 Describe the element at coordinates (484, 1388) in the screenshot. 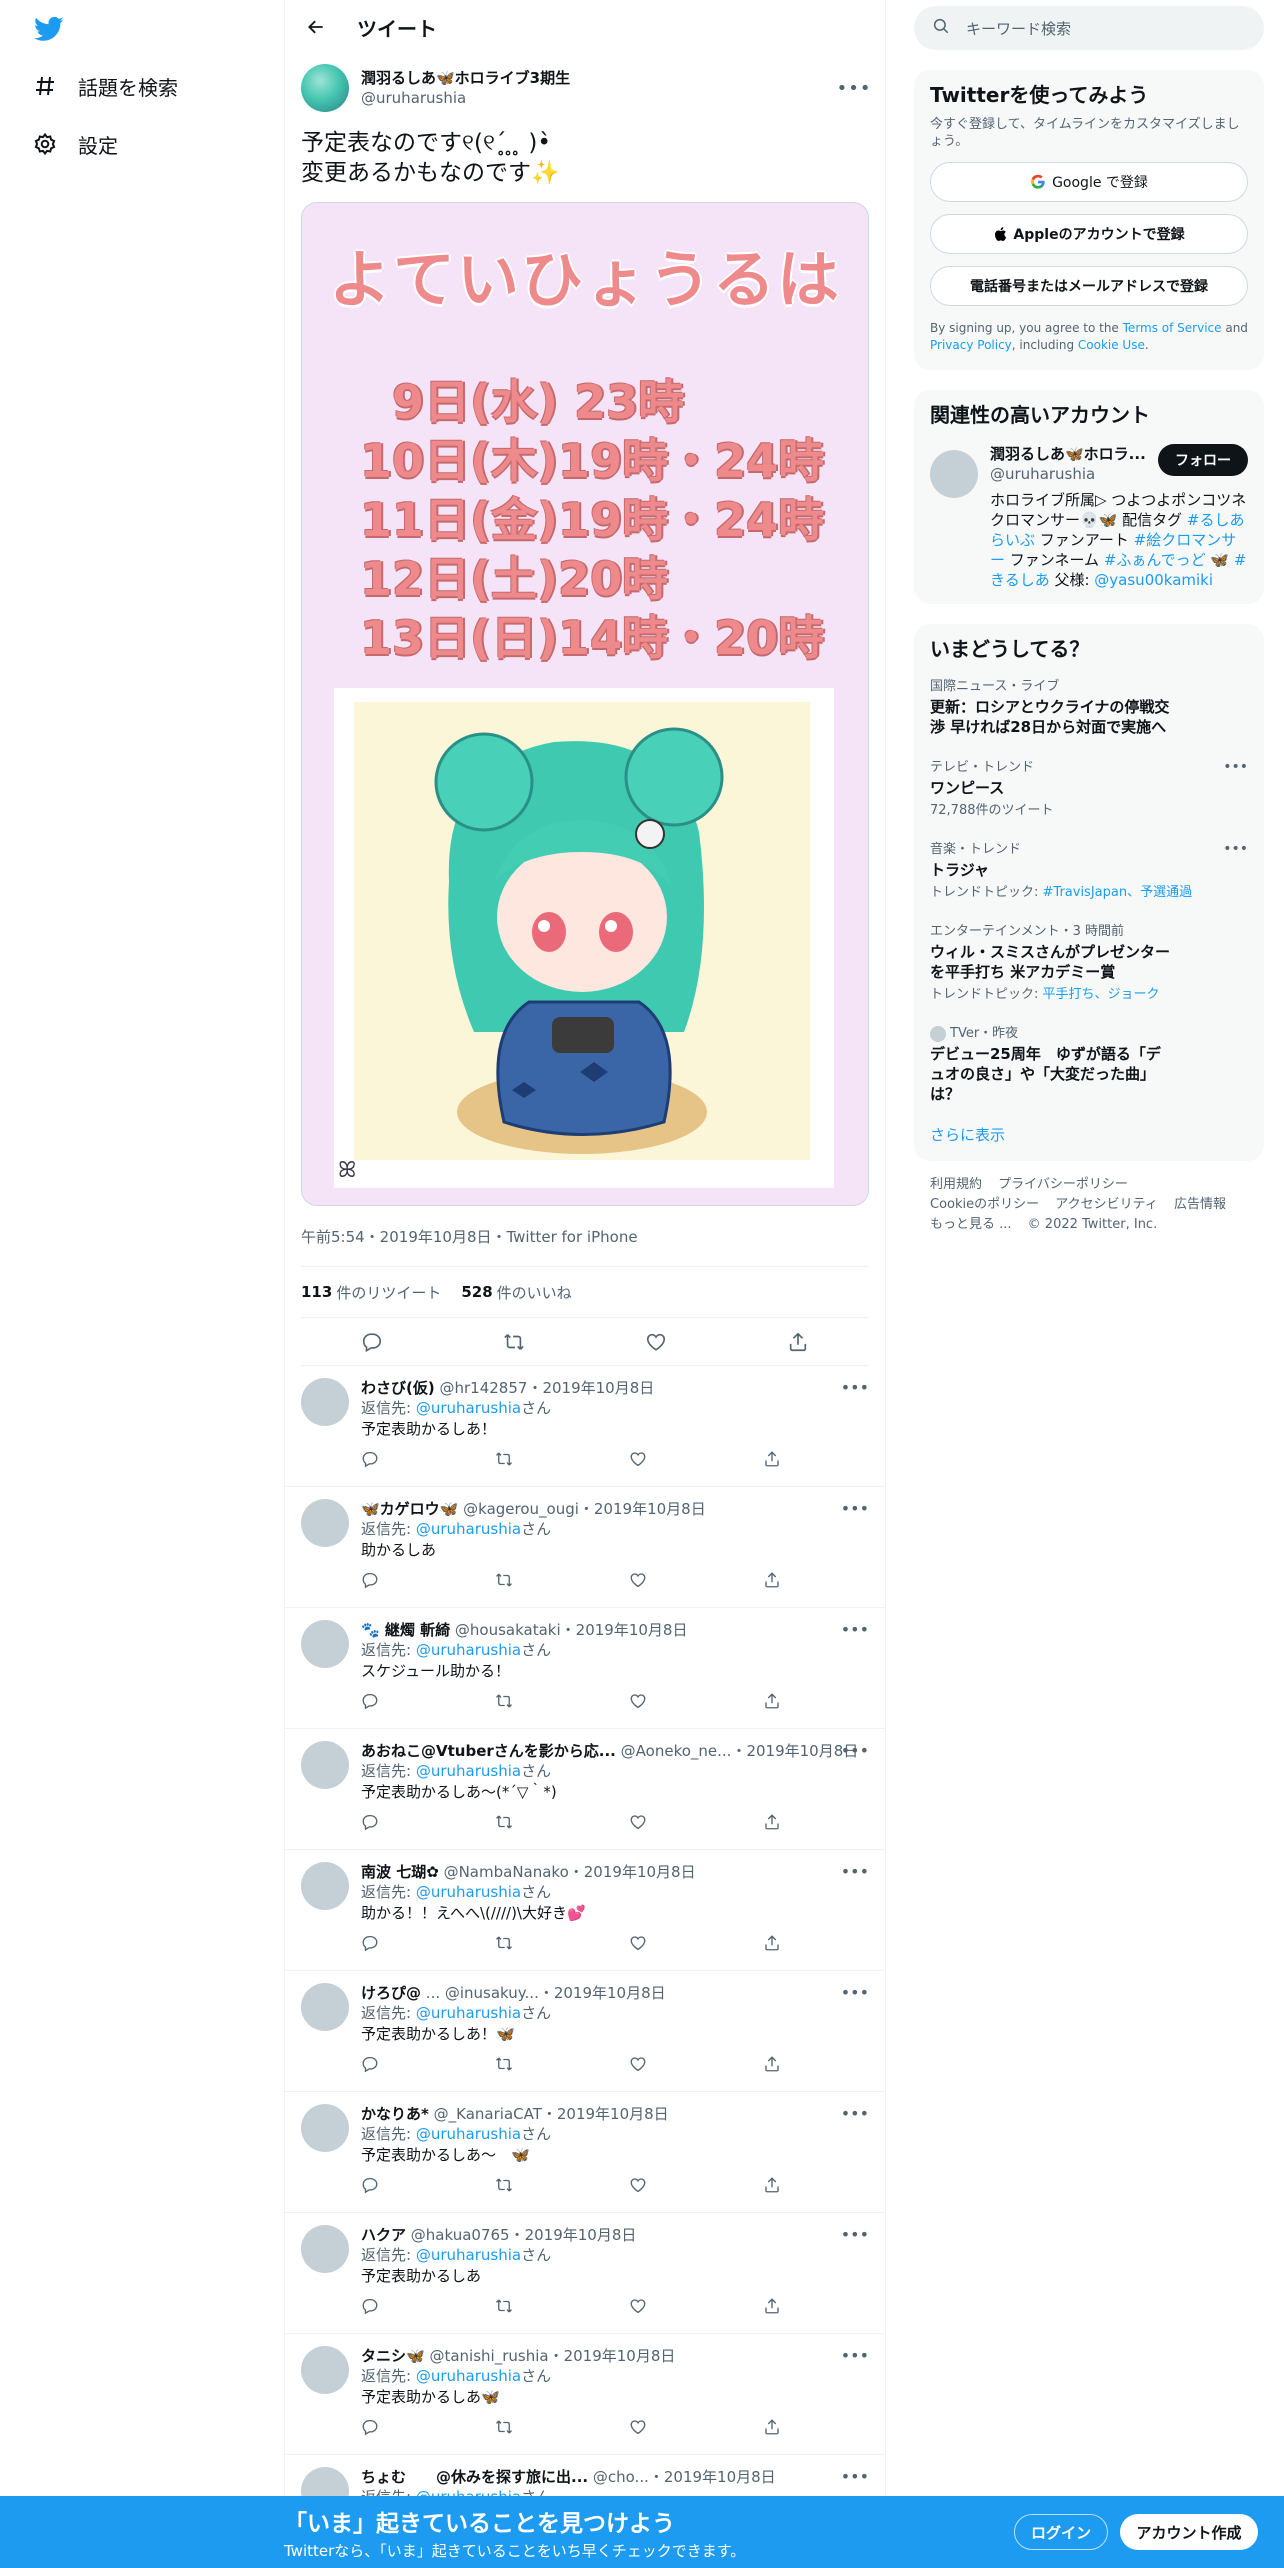

I see `reply-author-handle: @hr142857` at that location.